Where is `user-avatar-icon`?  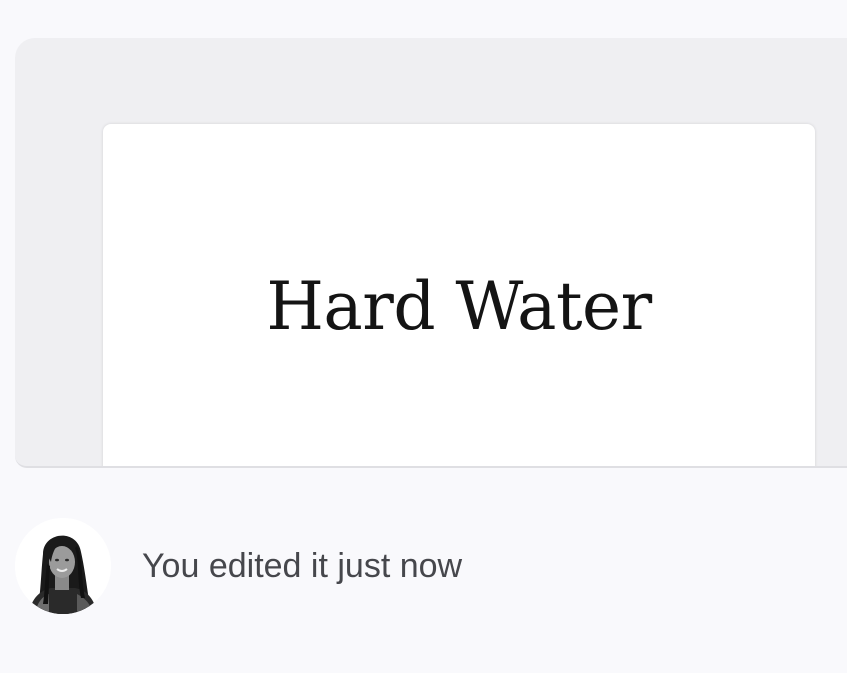
user-avatar-icon is located at coordinates (63, 566).